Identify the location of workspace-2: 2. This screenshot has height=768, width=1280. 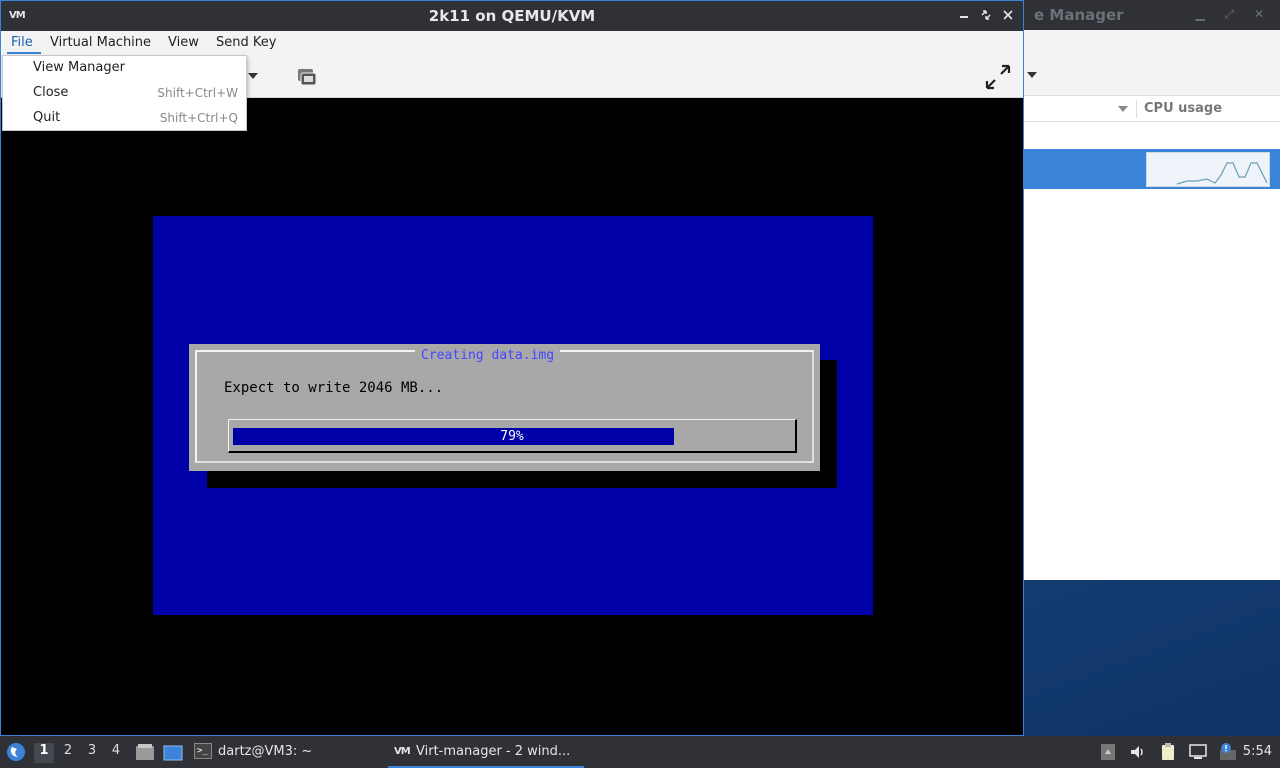
(68, 753).